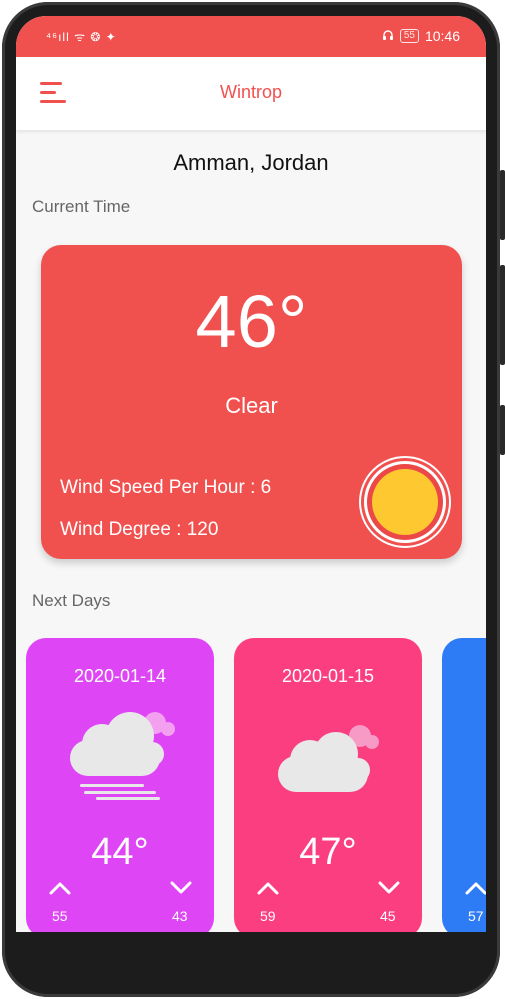 This screenshot has width=505, height=999. I want to click on power-button, so click(502, 430).